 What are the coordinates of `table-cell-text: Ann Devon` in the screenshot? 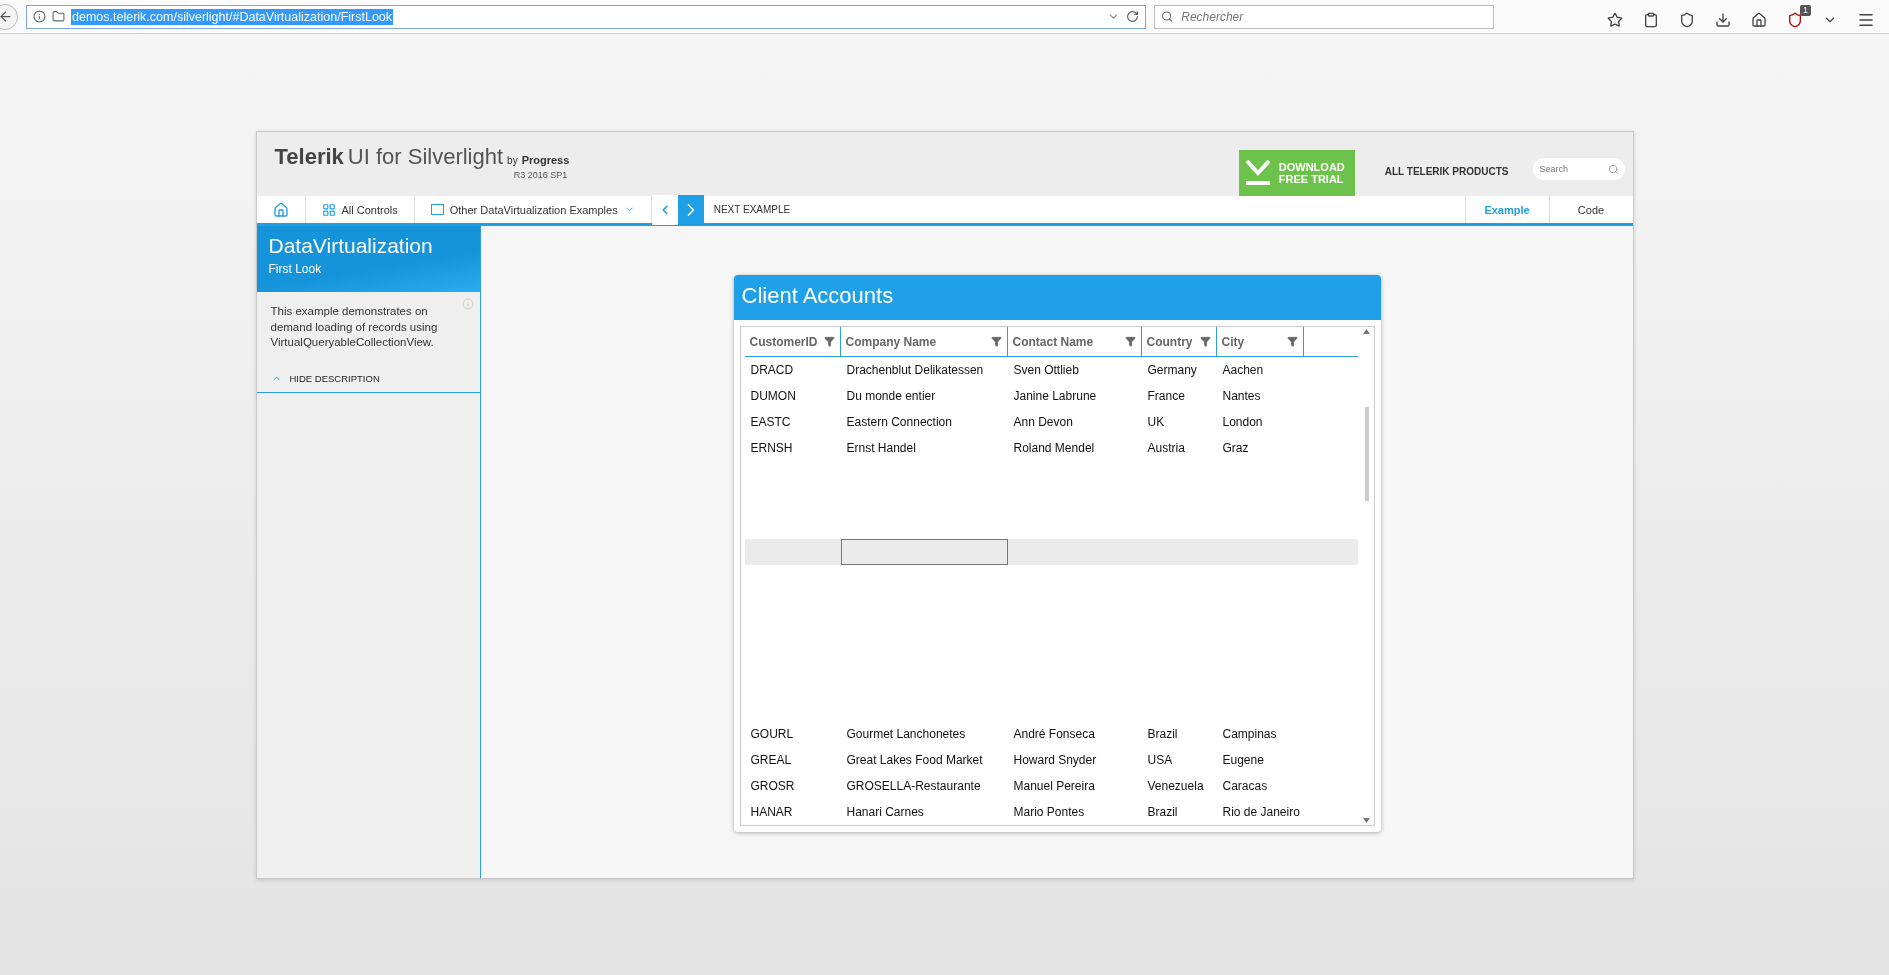 It's located at (1043, 422).